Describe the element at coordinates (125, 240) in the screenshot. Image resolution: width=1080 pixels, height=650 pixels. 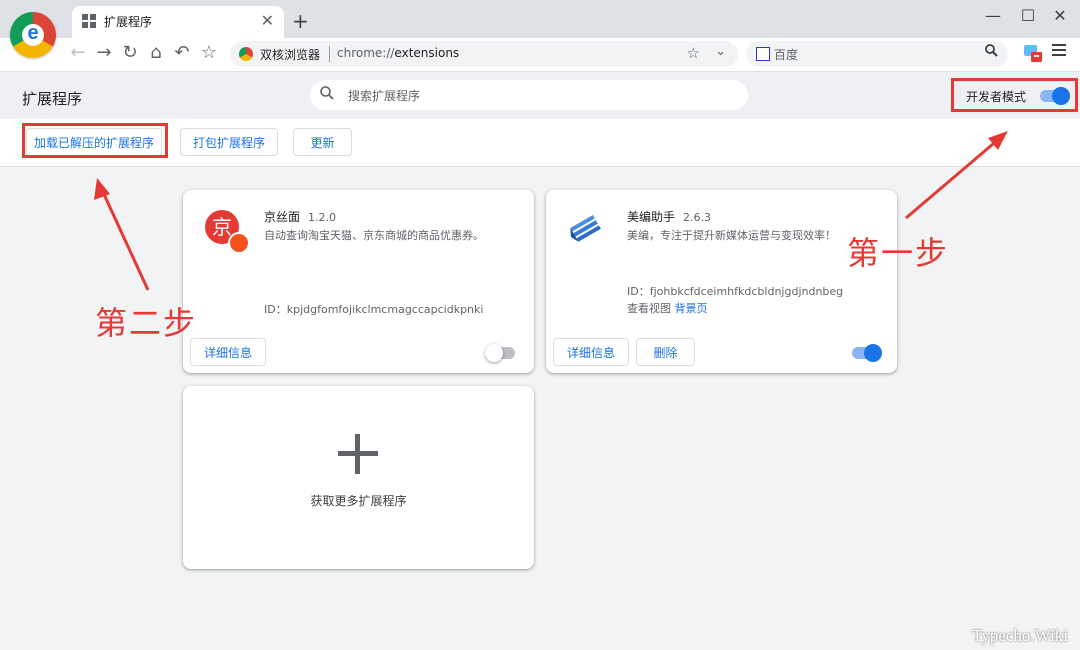
I see `arrow-step2` at that location.